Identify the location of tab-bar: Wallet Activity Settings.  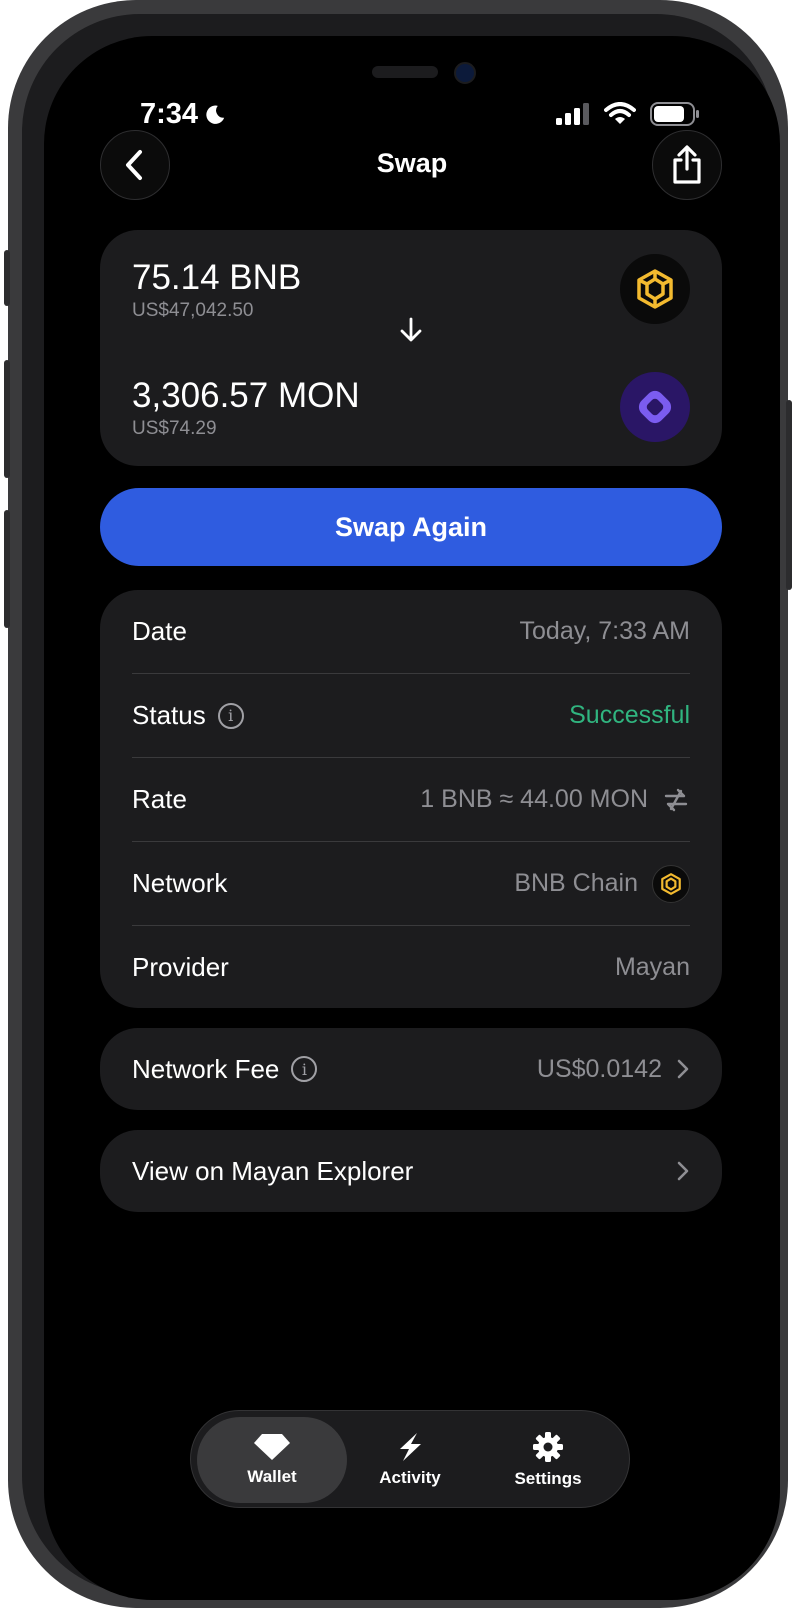
(410, 1459).